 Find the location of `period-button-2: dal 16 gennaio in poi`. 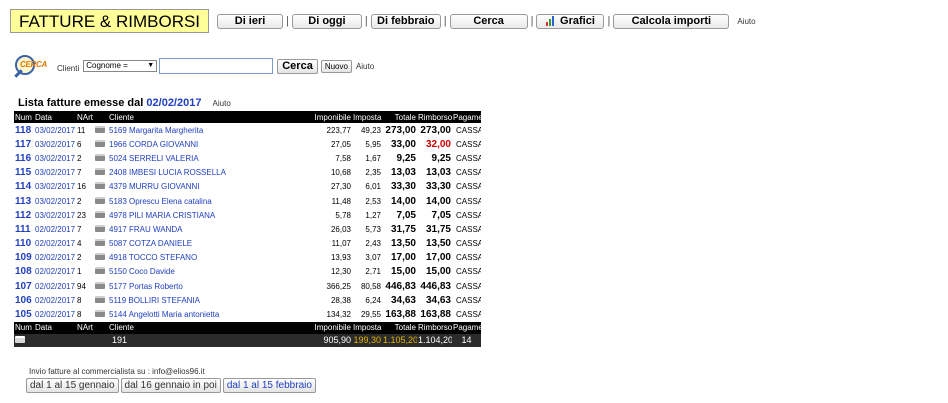

period-button-2: dal 16 gennaio in poi is located at coordinates (170, 385).